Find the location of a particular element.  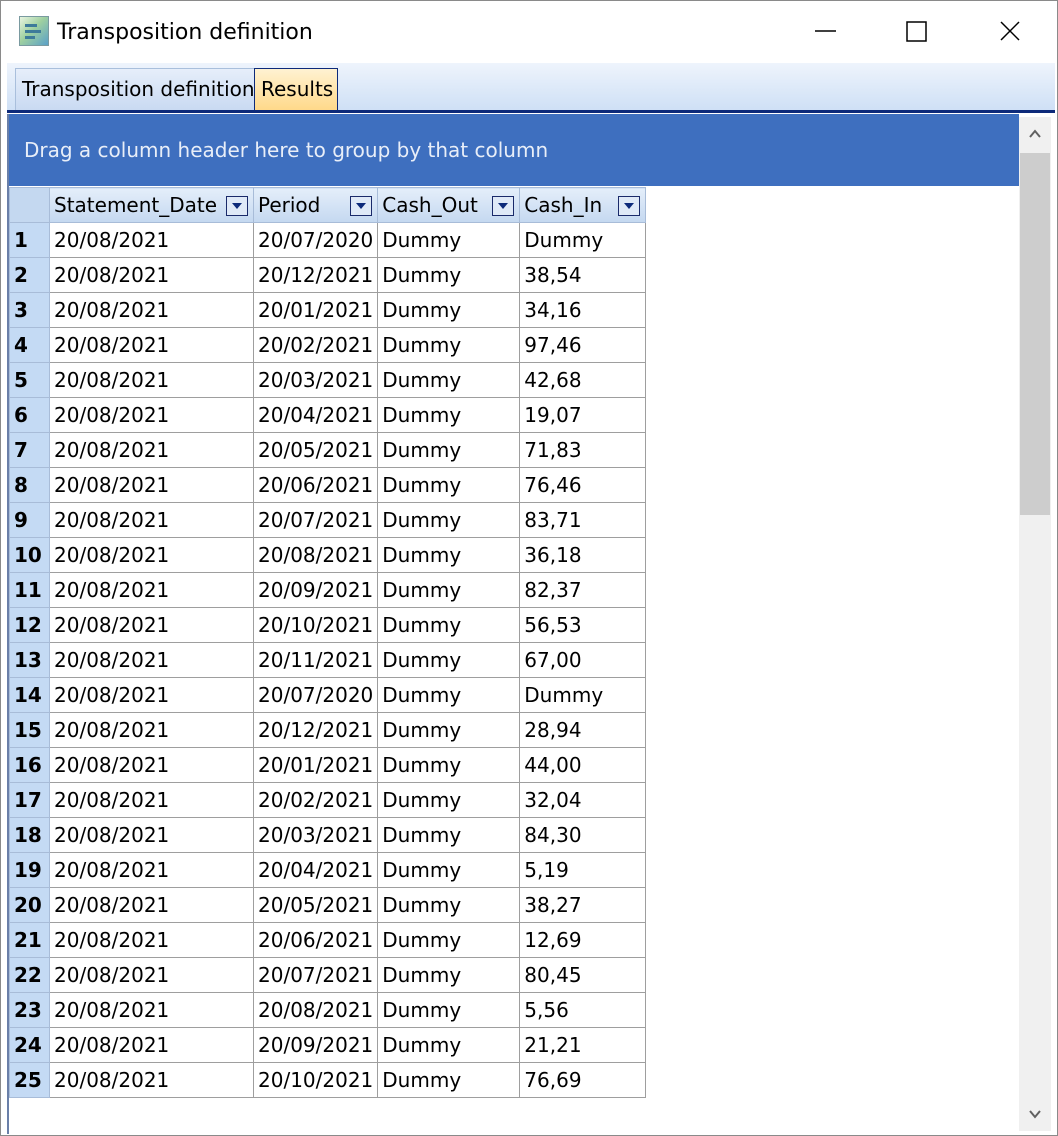

table-row: 13 20/08/2021 20/11/2021 Dummy 67,00 is located at coordinates (328, 660).